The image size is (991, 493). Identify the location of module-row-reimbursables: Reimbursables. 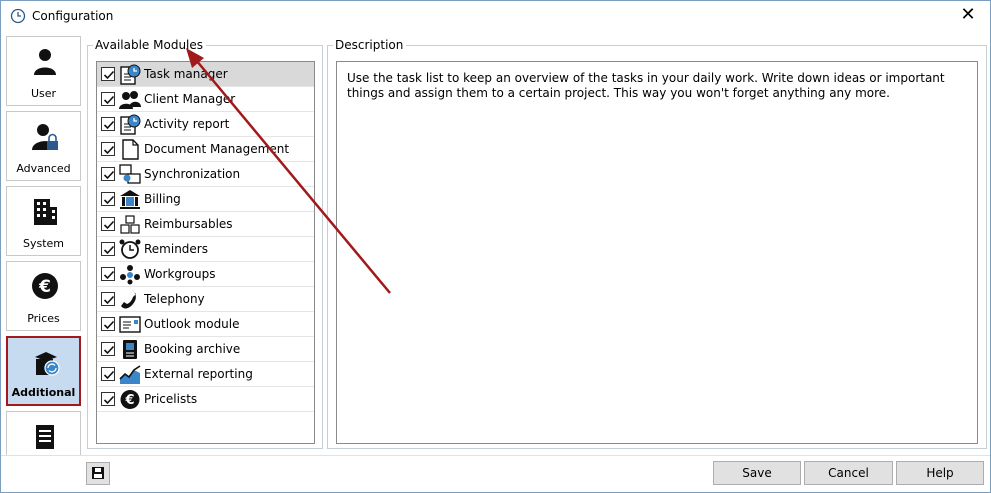
(205, 224).